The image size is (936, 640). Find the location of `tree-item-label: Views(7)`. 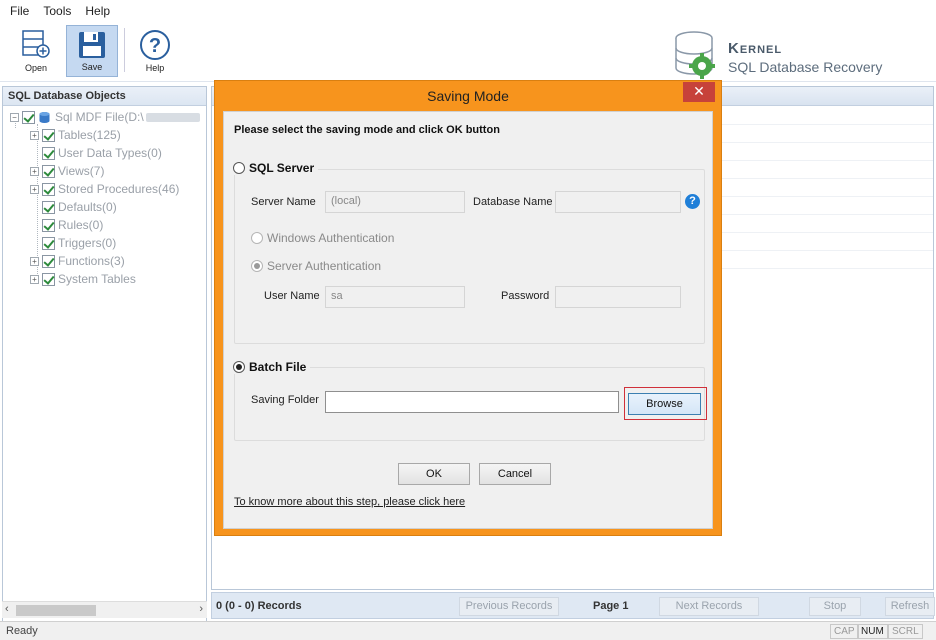

tree-item-label: Views(7) is located at coordinates (81, 171).